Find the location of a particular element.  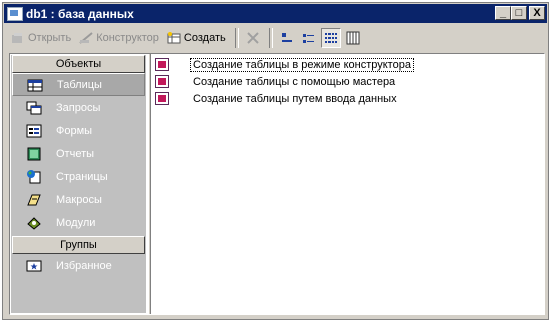

objects-item-label: Макросы is located at coordinates (79, 199).